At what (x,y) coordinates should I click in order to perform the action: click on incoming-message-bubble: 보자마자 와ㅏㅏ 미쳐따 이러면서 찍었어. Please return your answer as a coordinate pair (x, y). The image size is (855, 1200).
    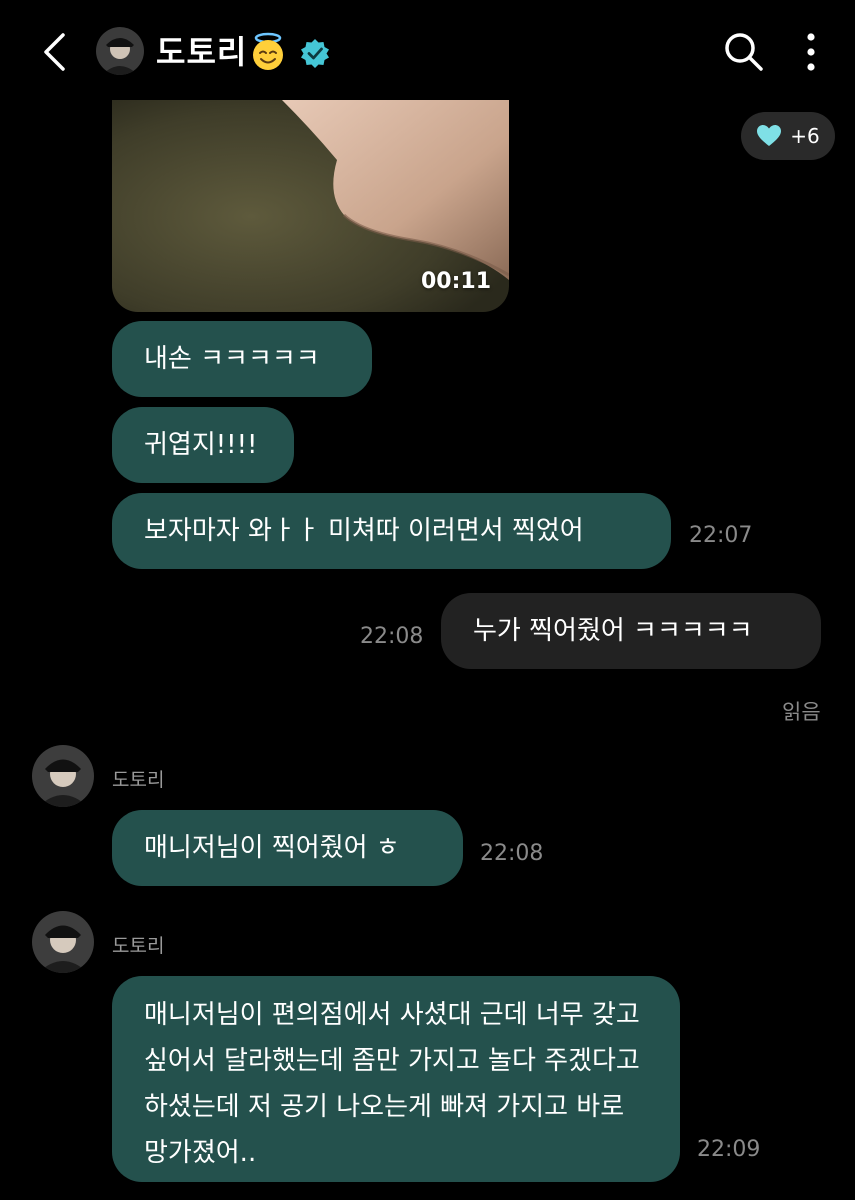
    Looking at the image, I should click on (391, 531).